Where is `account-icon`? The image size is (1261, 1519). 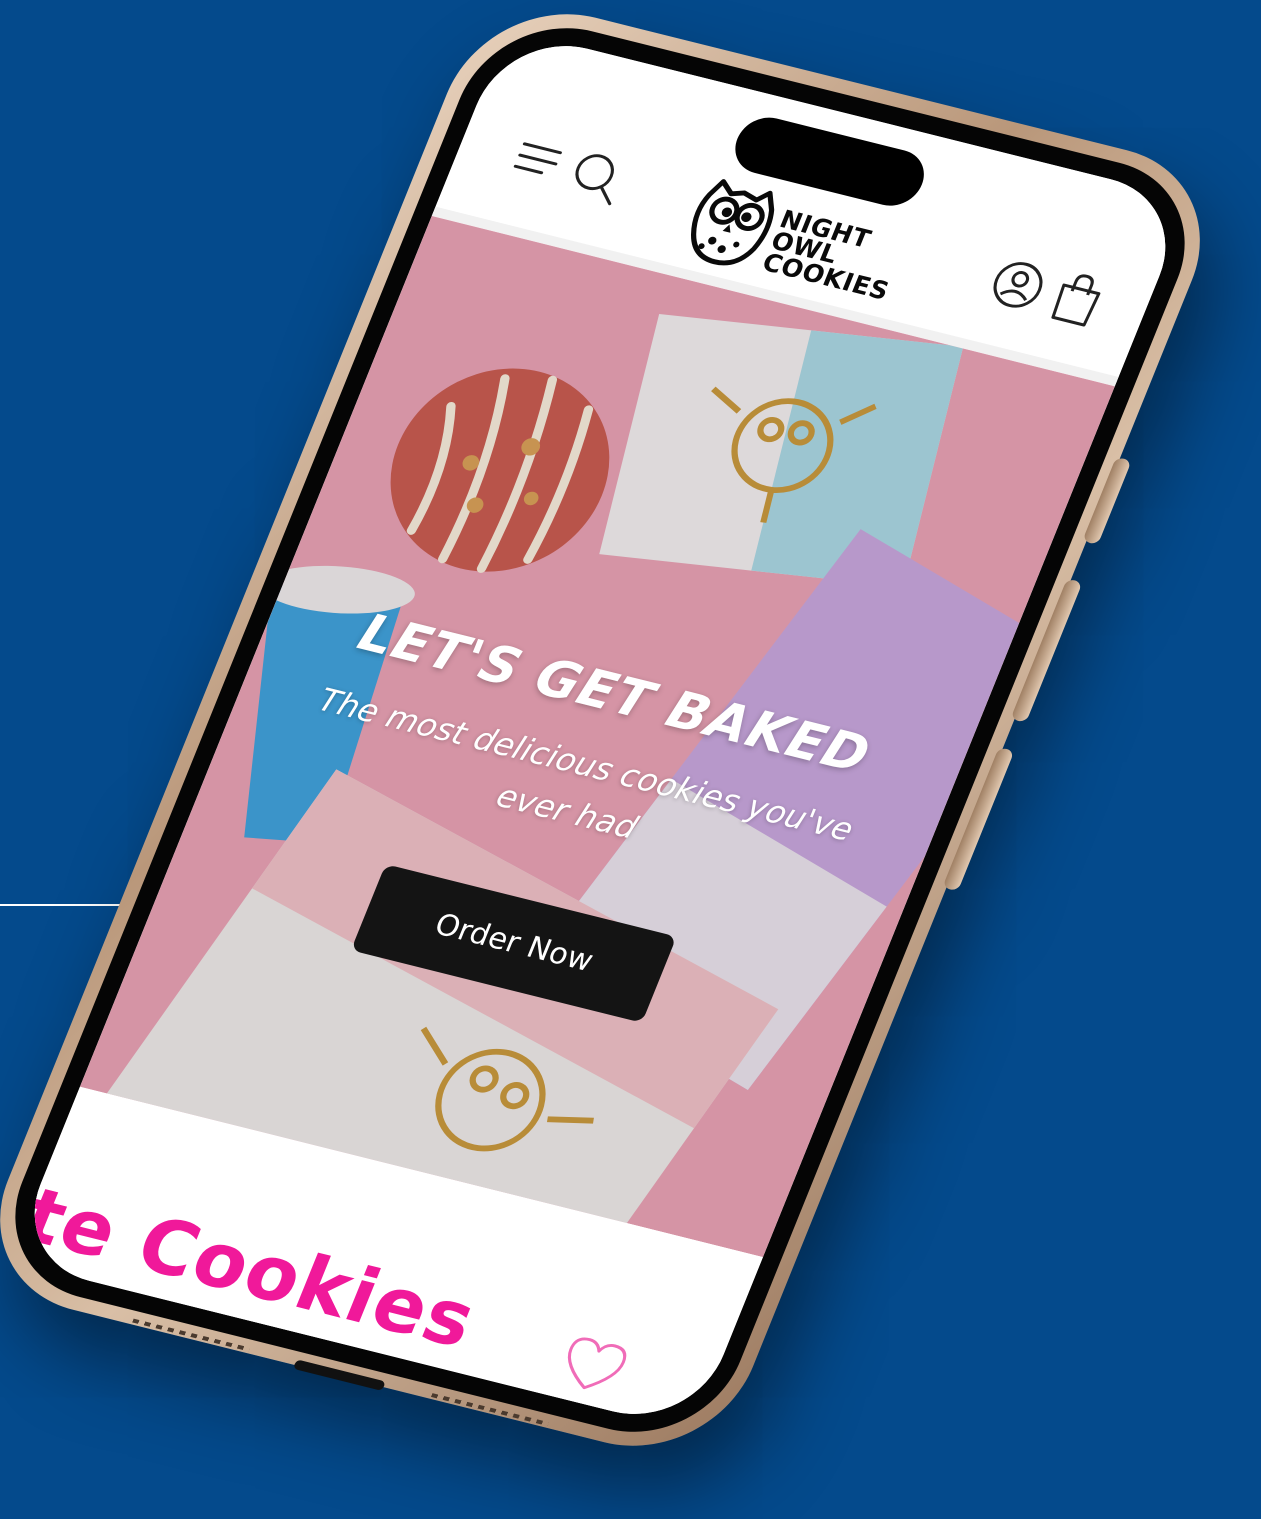 account-icon is located at coordinates (1017, 284).